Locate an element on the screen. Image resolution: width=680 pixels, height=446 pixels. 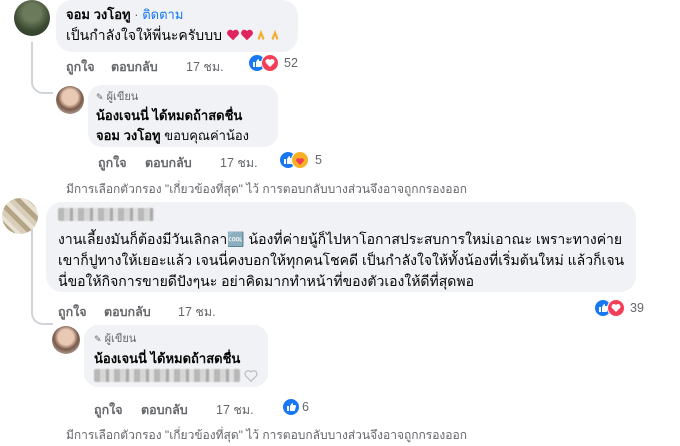
reply-text: จอม วงโอทู ขอบคุณค่าน้อง is located at coordinates (172, 135).